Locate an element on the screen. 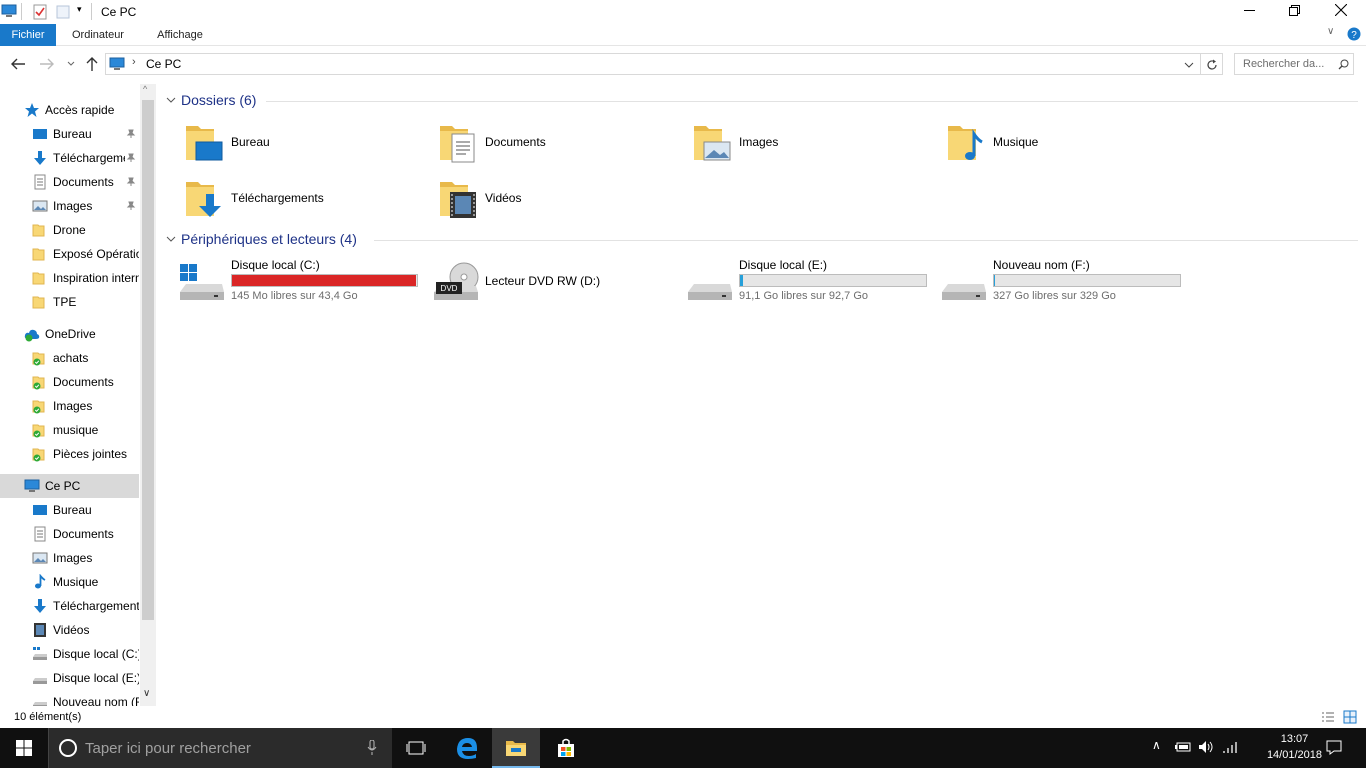 This screenshot has width=1366, height=768. collapse-devices-icon is located at coordinates (171, 239).